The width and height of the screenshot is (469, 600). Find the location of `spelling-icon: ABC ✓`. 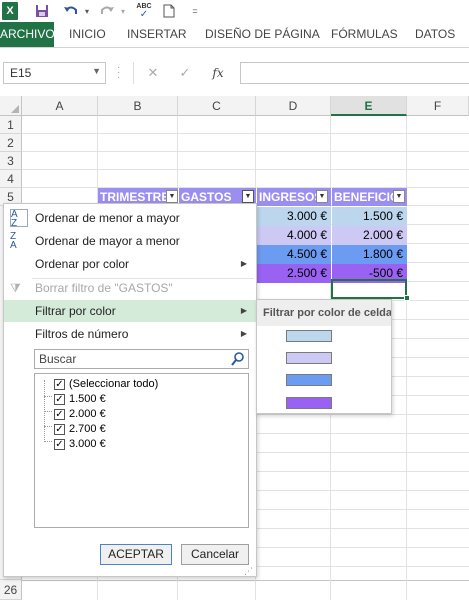

spelling-icon: ABC ✓ is located at coordinates (144, 11).